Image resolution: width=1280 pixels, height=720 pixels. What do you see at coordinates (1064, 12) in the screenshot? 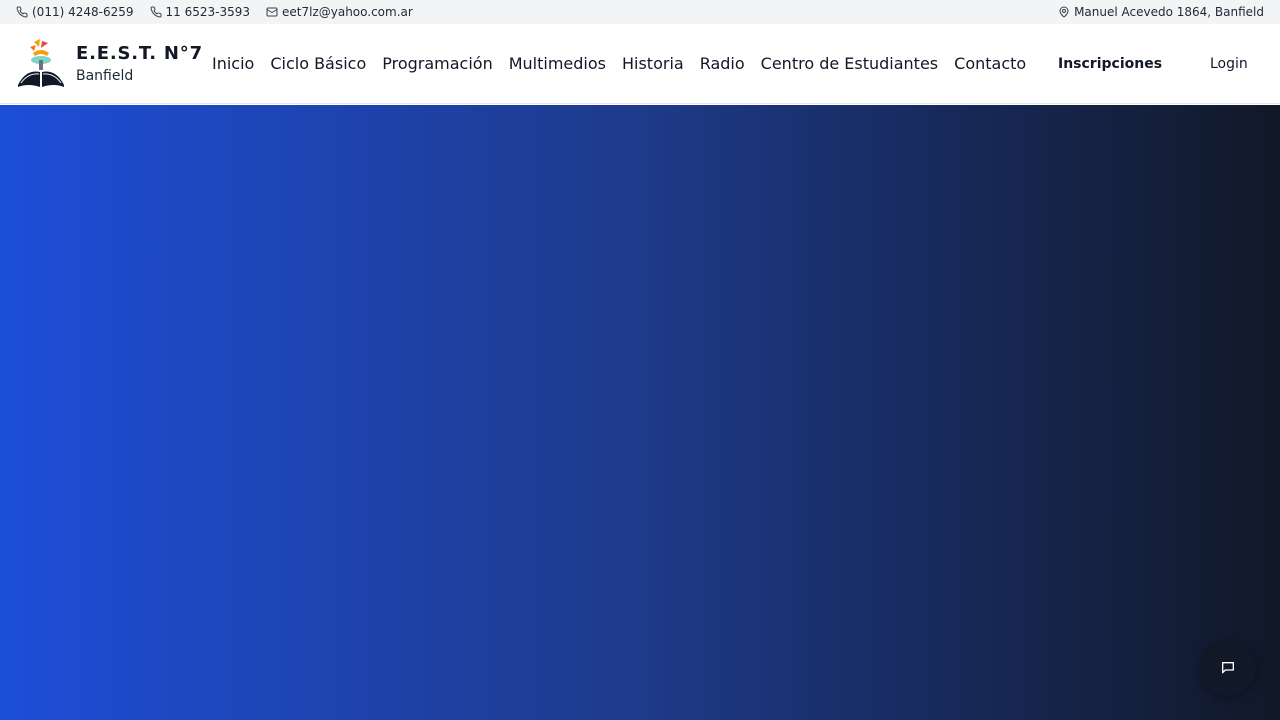
I see `map-pin-icon` at bounding box center [1064, 12].